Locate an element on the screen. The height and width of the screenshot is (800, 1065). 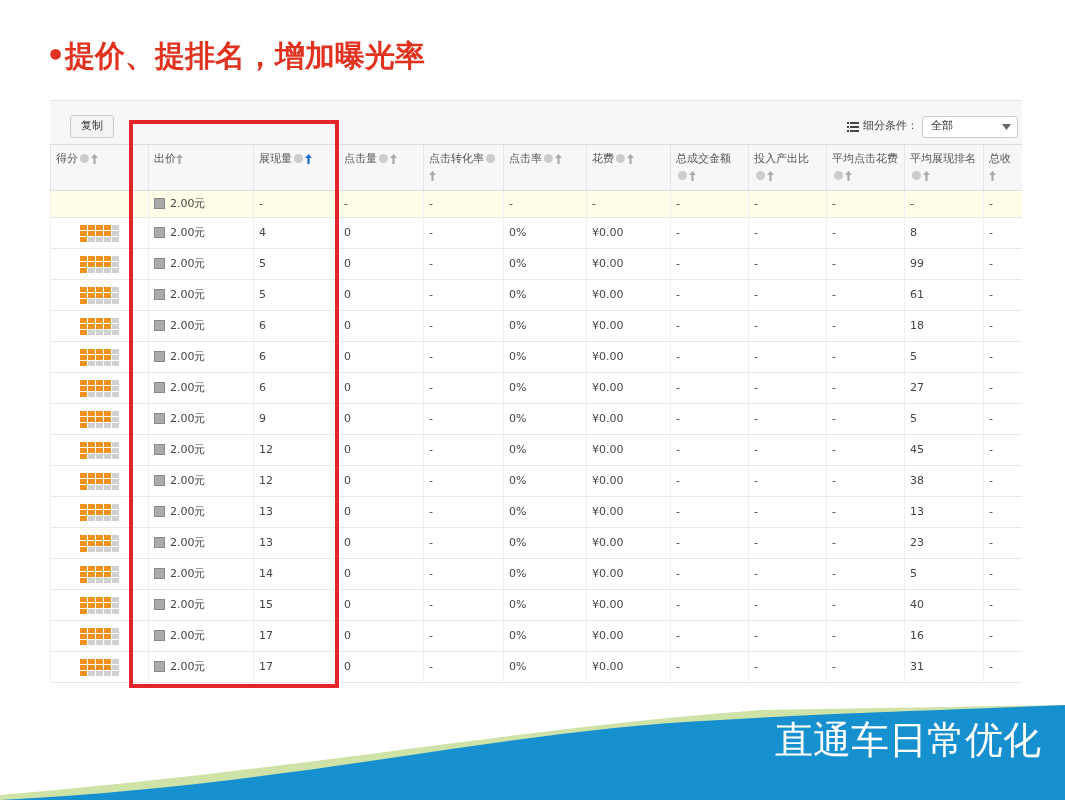
table-cell: 13 is located at coordinates (944, 512).